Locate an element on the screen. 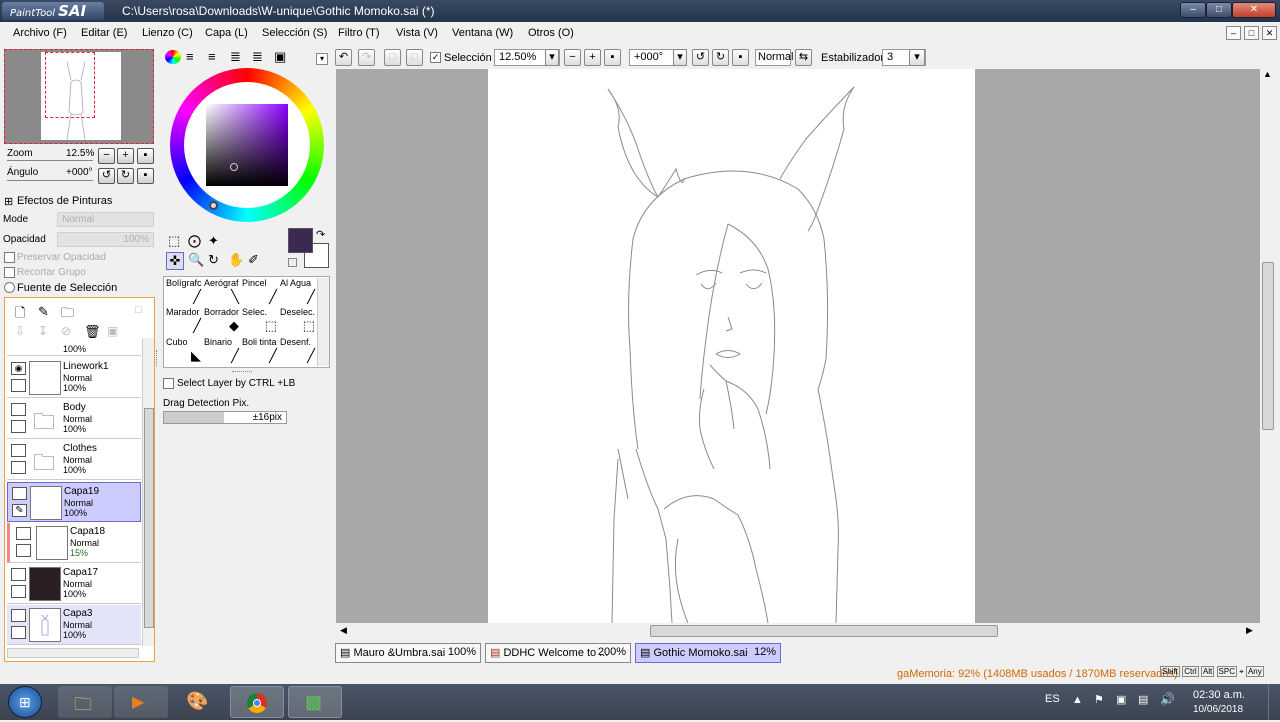  canvas-vscroll-thumb is located at coordinates (1268, 346).